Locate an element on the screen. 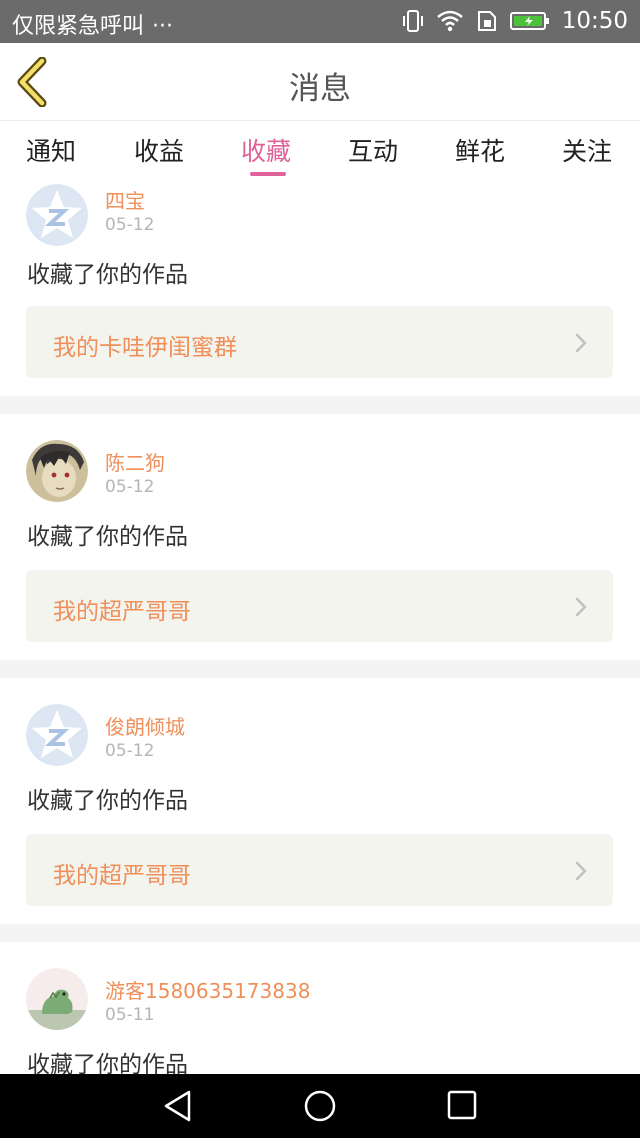 Image resolution: width=640 pixels, height=1138 pixels. work-title: 我的卡哇伊闺蜜群 is located at coordinates (145, 348).